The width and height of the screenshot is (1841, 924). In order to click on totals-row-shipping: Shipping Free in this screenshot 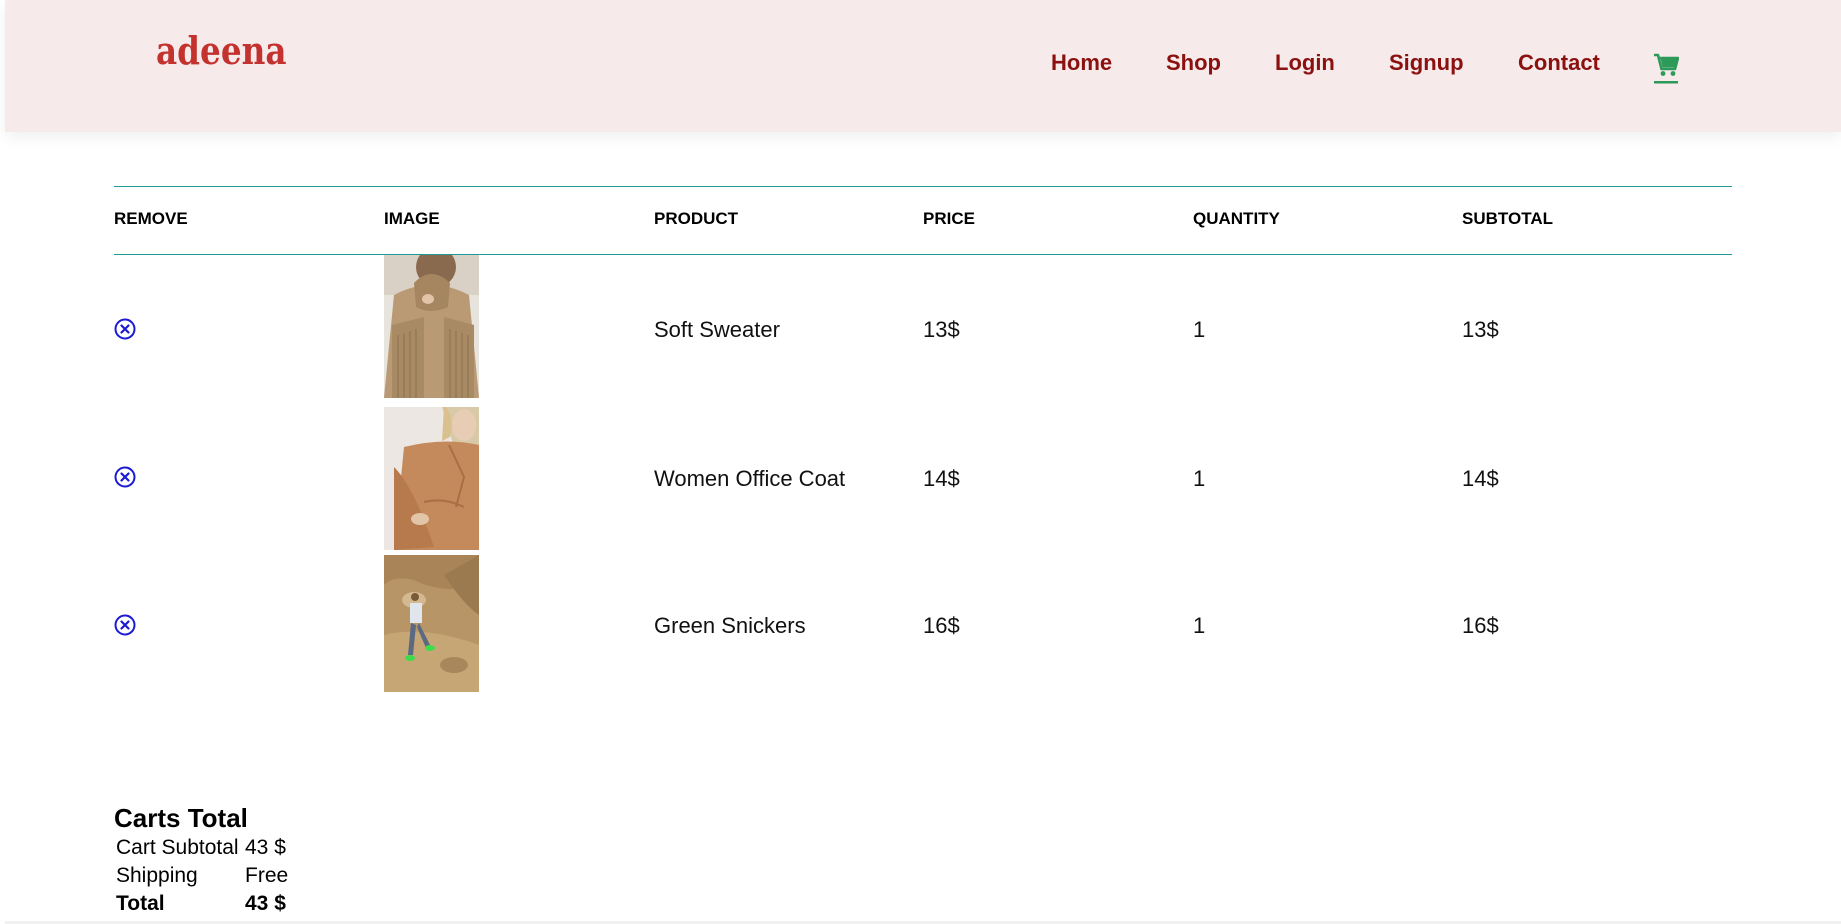, I will do `click(201, 878)`.